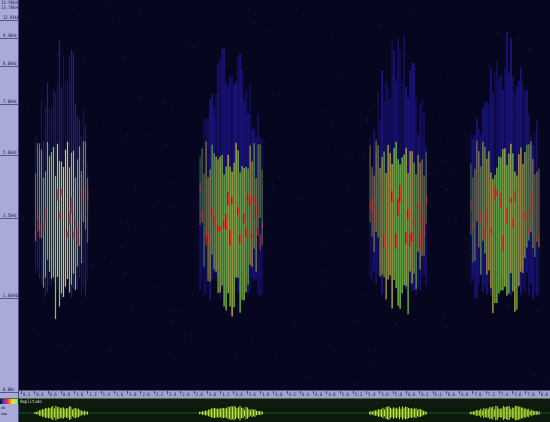 The height and width of the screenshot is (422, 550). What do you see at coordinates (93, 394) in the screenshot?
I see `time-label: 1.2` at bounding box center [93, 394].